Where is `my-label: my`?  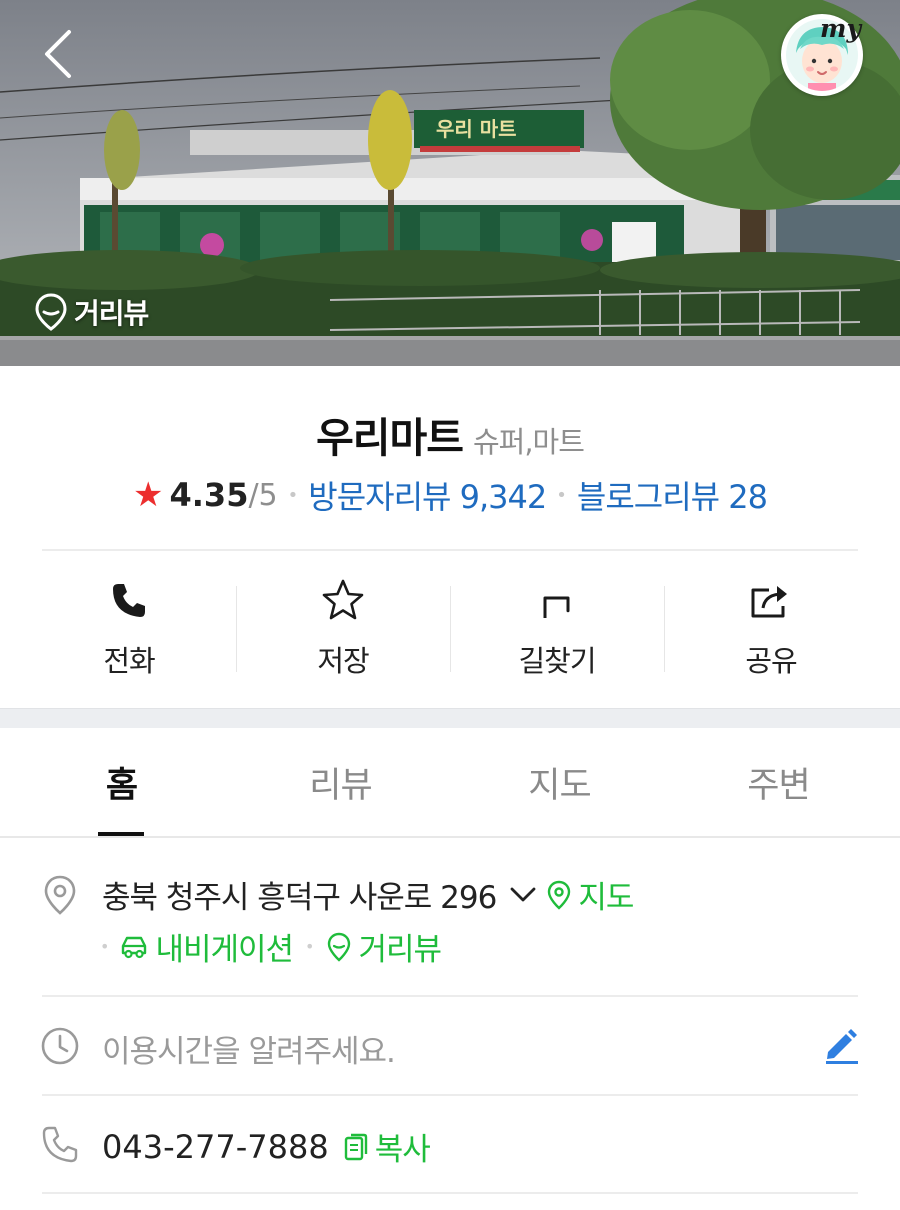 my-label: my is located at coordinates (840, 28).